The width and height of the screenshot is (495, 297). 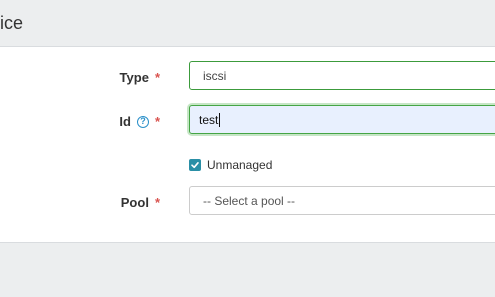 I want to click on check-icon, so click(x=195, y=165).